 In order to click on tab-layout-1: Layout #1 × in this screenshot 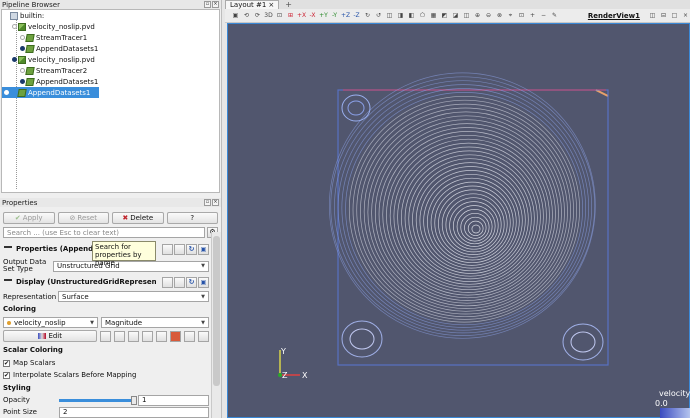, I will do `click(252, 4)`.